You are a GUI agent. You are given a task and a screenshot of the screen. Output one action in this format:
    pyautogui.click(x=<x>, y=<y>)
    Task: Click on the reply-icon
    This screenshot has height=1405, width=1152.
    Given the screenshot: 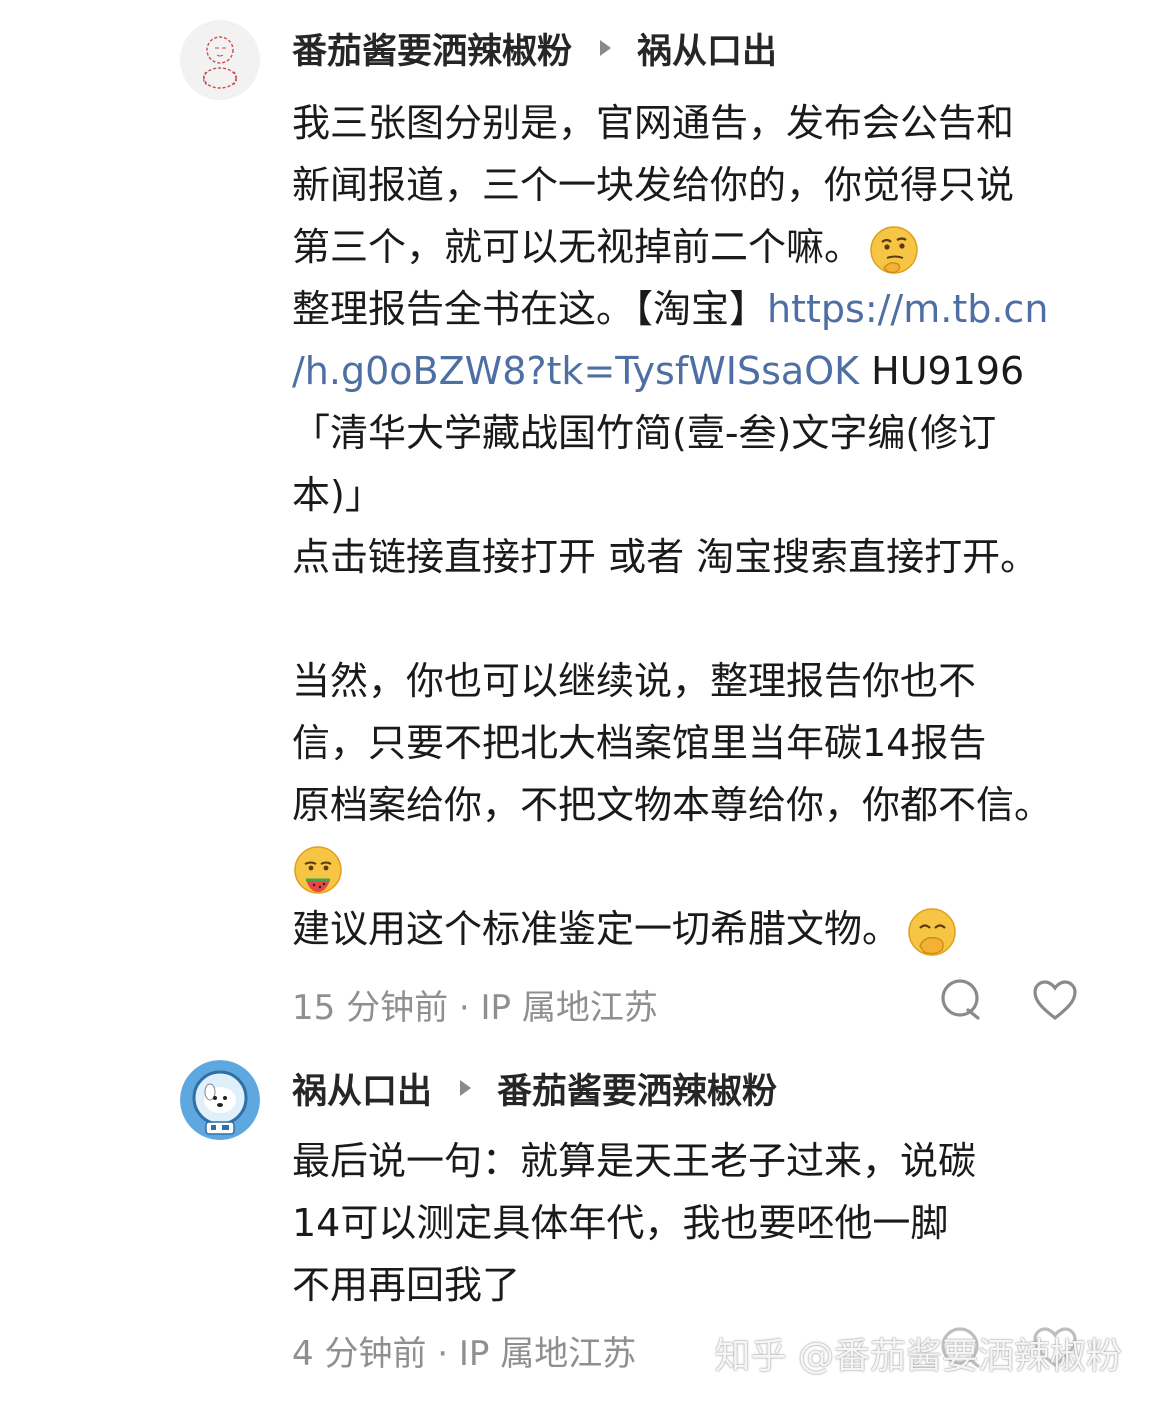 What is the action you would take?
    pyautogui.click(x=961, y=1000)
    